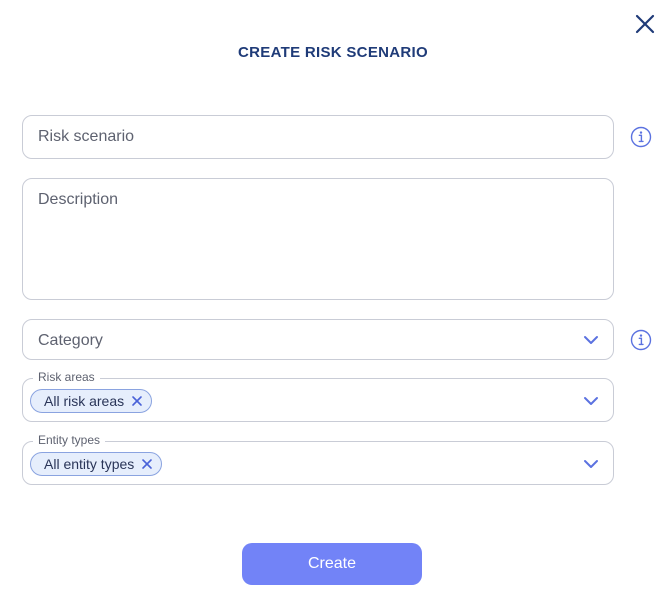 This screenshot has width=670, height=608. What do you see at coordinates (318, 339) in the screenshot?
I see `category-select: Category` at bounding box center [318, 339].